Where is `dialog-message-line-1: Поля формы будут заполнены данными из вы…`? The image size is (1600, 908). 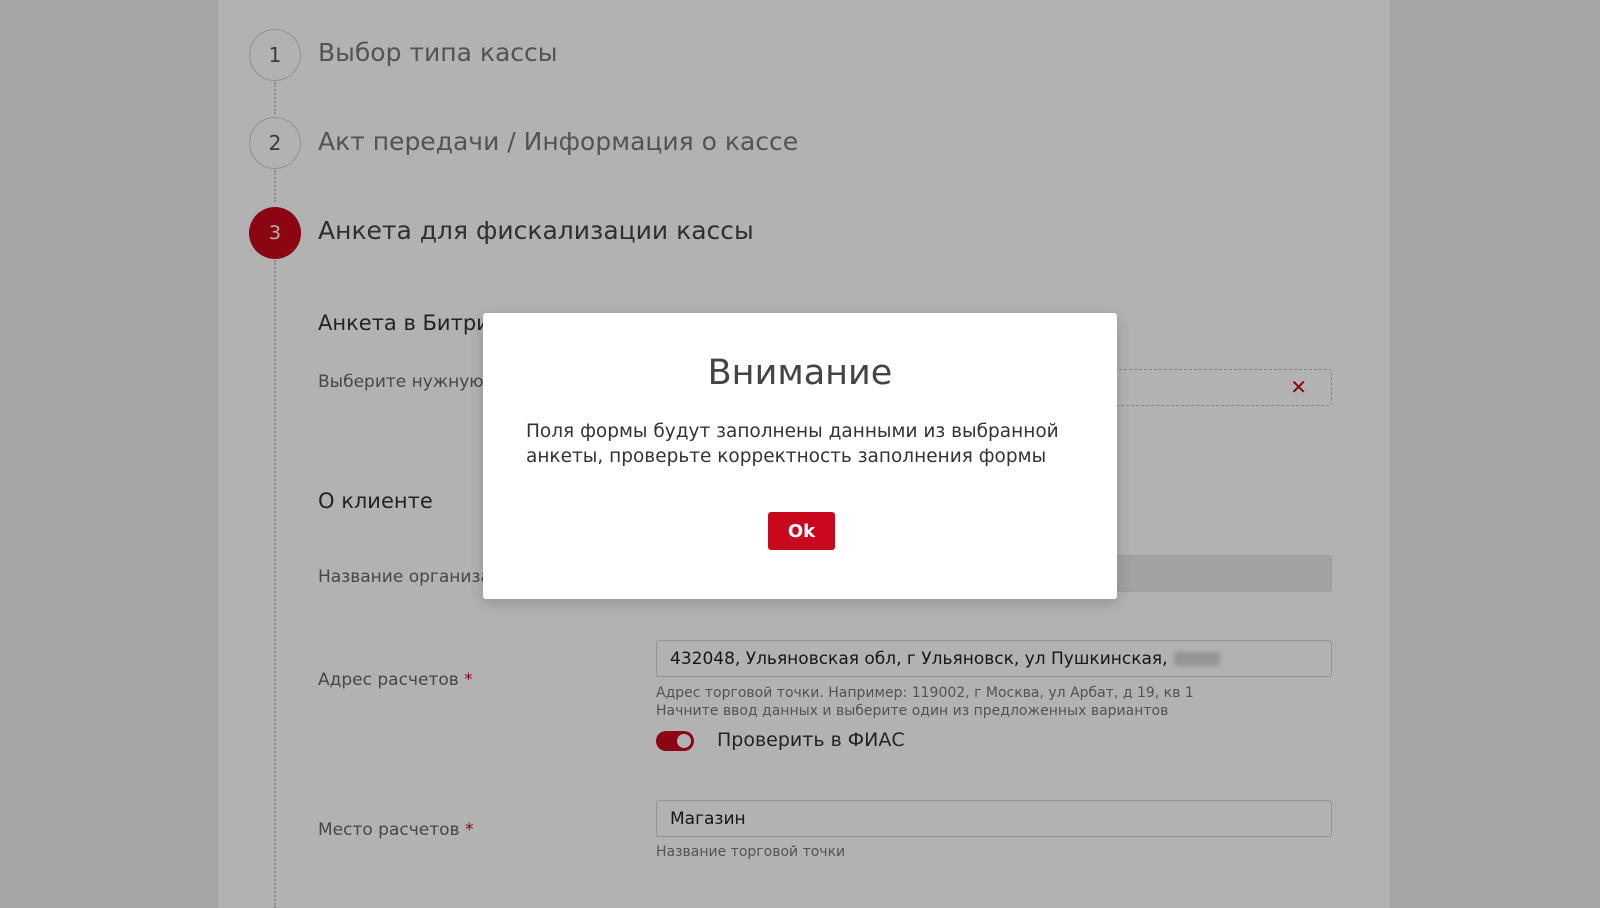 dialog-message-line-1: Поля формы будут заполнены данными из вы… is located at coordinates (792, 431).